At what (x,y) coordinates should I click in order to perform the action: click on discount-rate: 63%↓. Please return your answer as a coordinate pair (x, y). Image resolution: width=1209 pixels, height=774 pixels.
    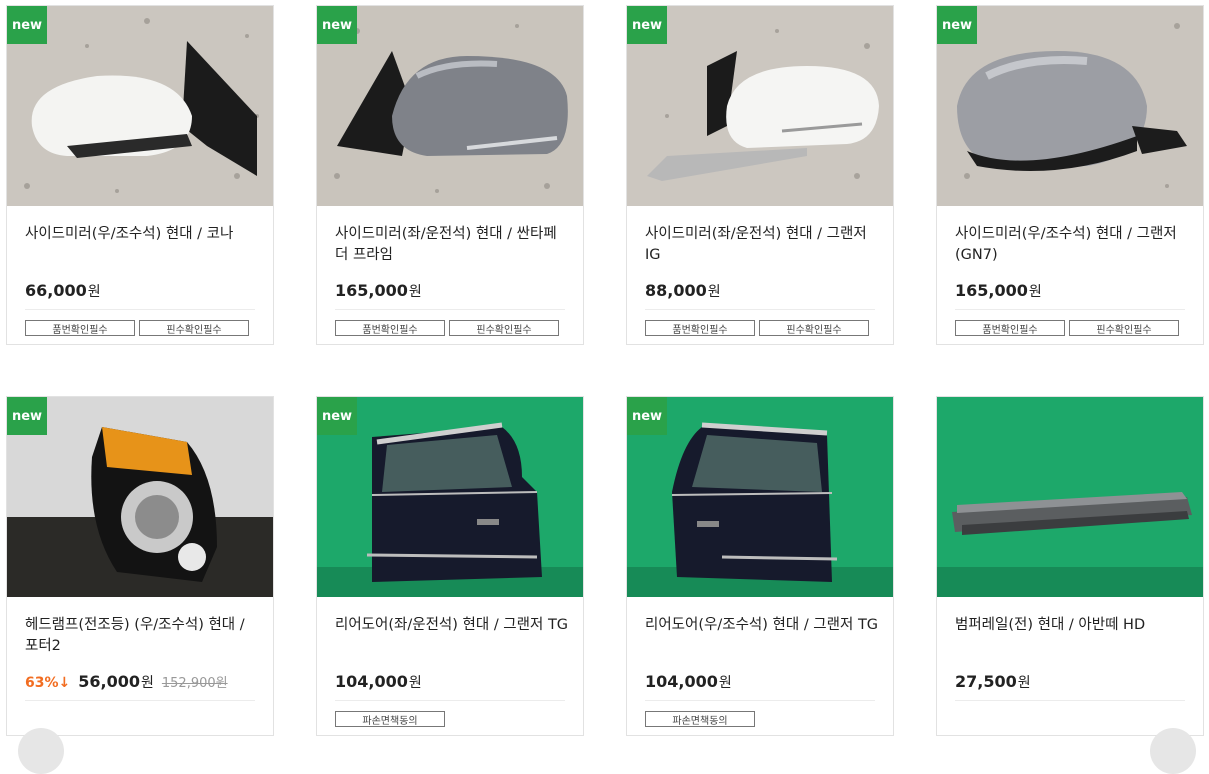
    Looking at the image, I should click on (48, 683).